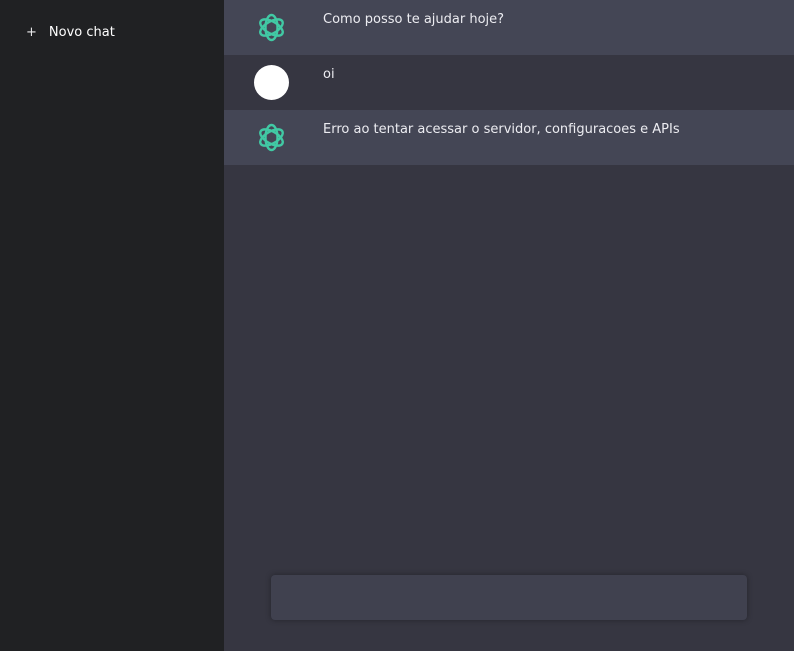 The image size is (794, 651). Describe the element at coordinates (31, 32) in the screenshot. I see `plus-icon: +` at that location.